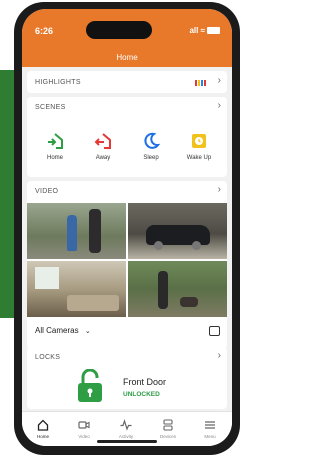 Image resolution: width=320 pixels, height=457 pixels. What do you see at coordinates (197, 30) in the screenshot?
I see `signal-wifi-icon: all ≈` at bounding box center [197, 30].